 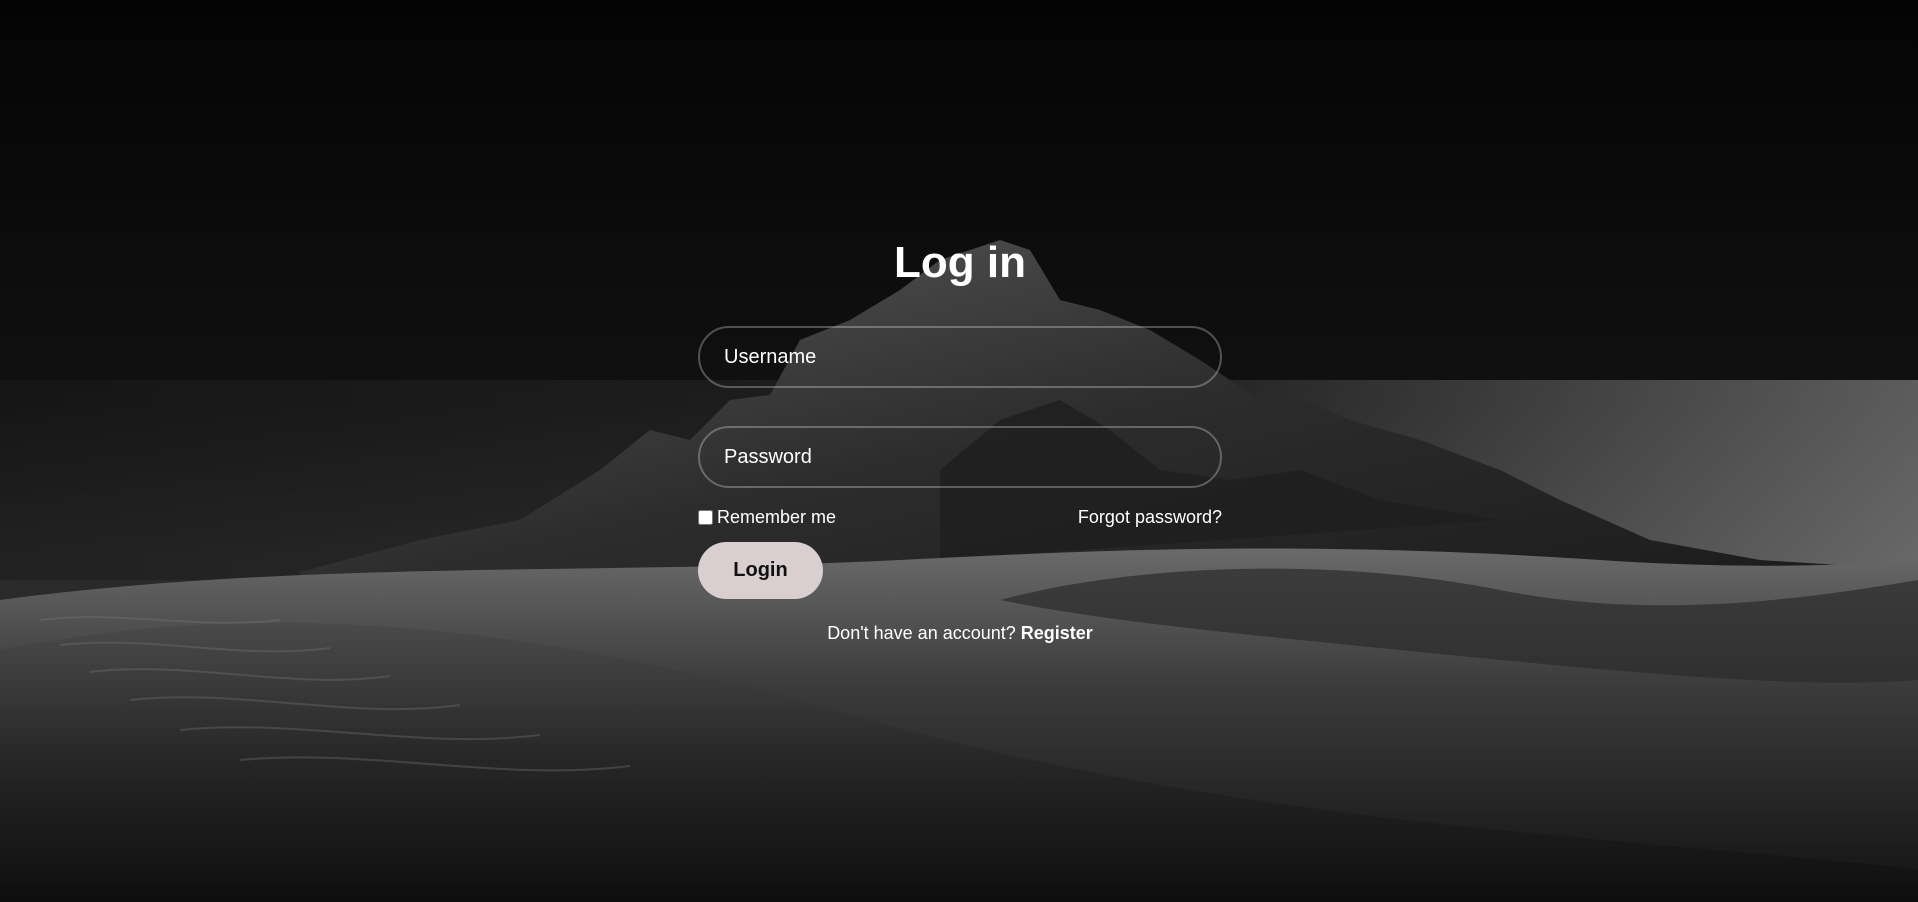 What do you see at coordinates (760, 570) in the screenshot?
I see `login-button: Login` at bounding box center [760, 570].